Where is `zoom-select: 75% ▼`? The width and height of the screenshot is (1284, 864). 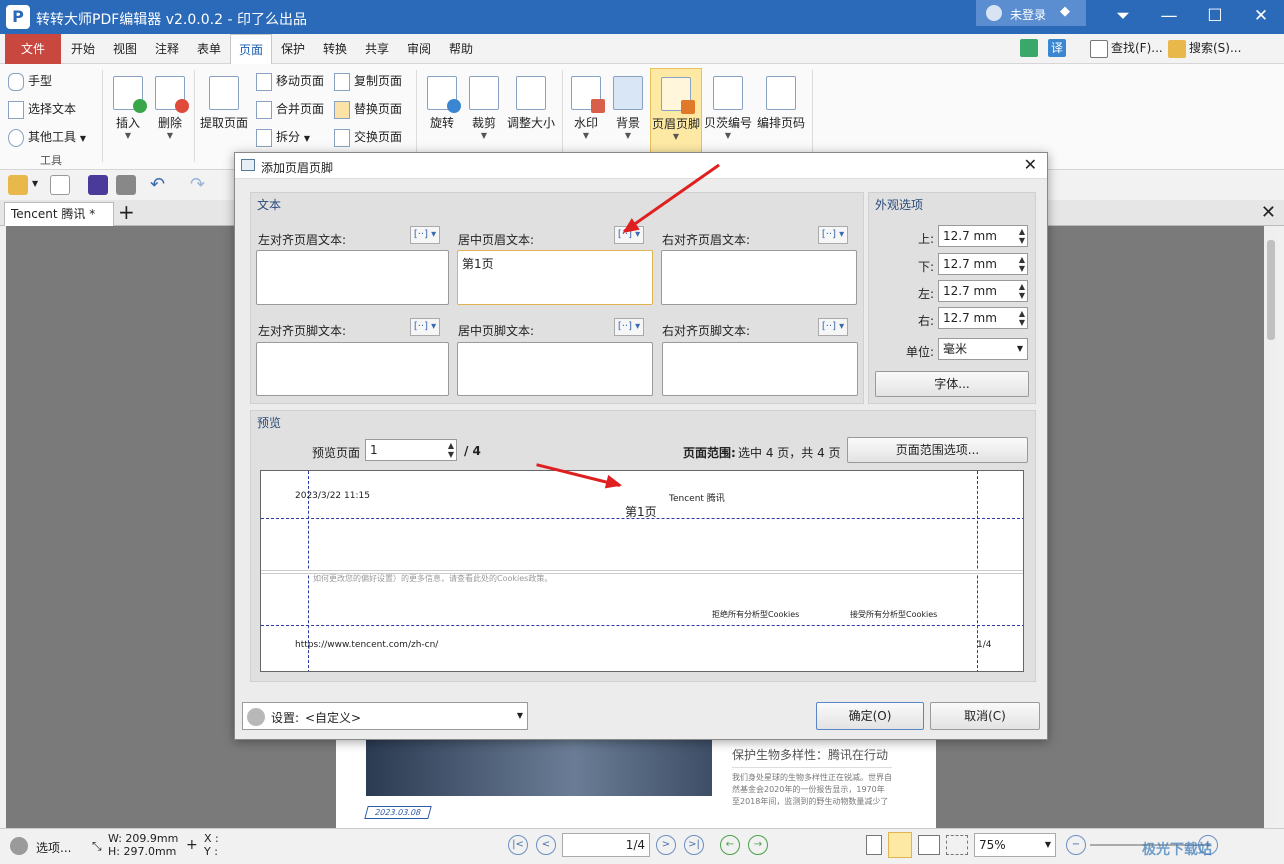
zoom-select: 75% ▼ is located at coordinates (1015, 845).